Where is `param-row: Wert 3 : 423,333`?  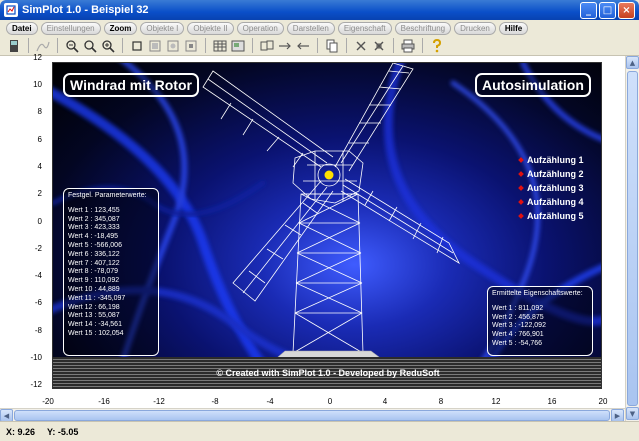
param-row: Wert 3 : 423,333 is located at coordinates (94, 228).